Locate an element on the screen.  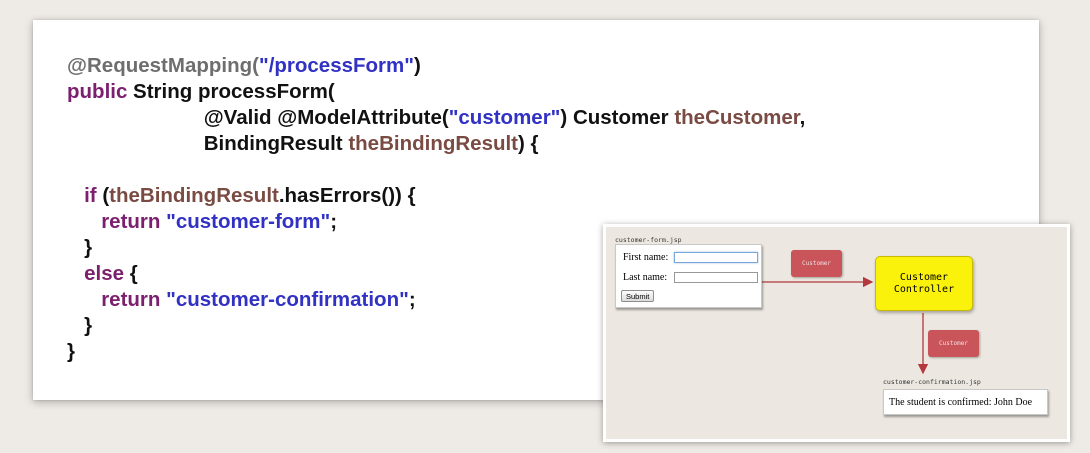
code-token: , is located at coordinates (802, 117).